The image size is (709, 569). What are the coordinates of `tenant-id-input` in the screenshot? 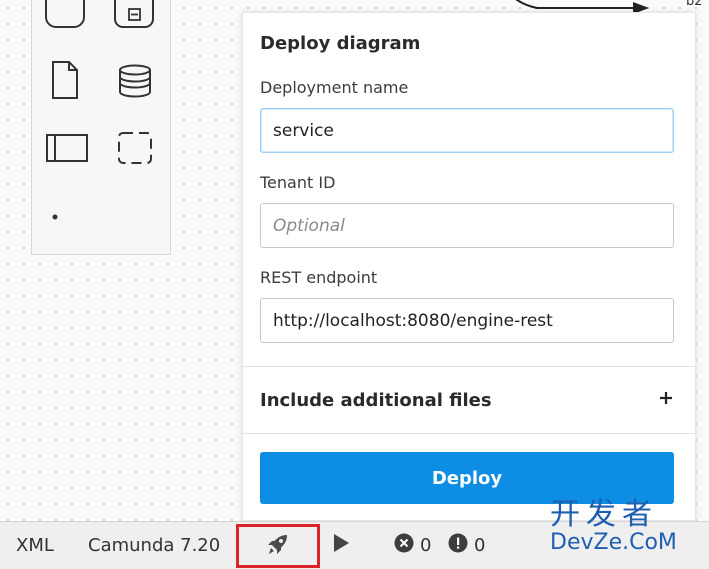 It's located at (467, 225).